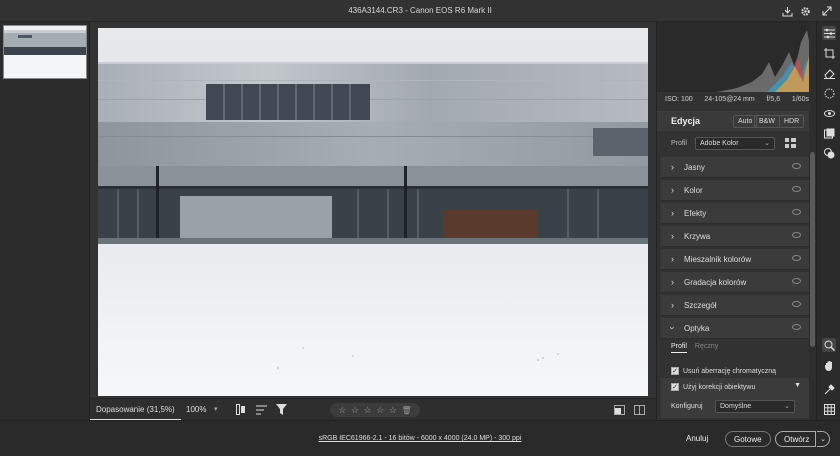 This screenshot has width=840, height=456. What do you see at coordinates (800, 99) in the screenshot?
I see `shutter-value: 1/60s` at bounding box center [800, 99].